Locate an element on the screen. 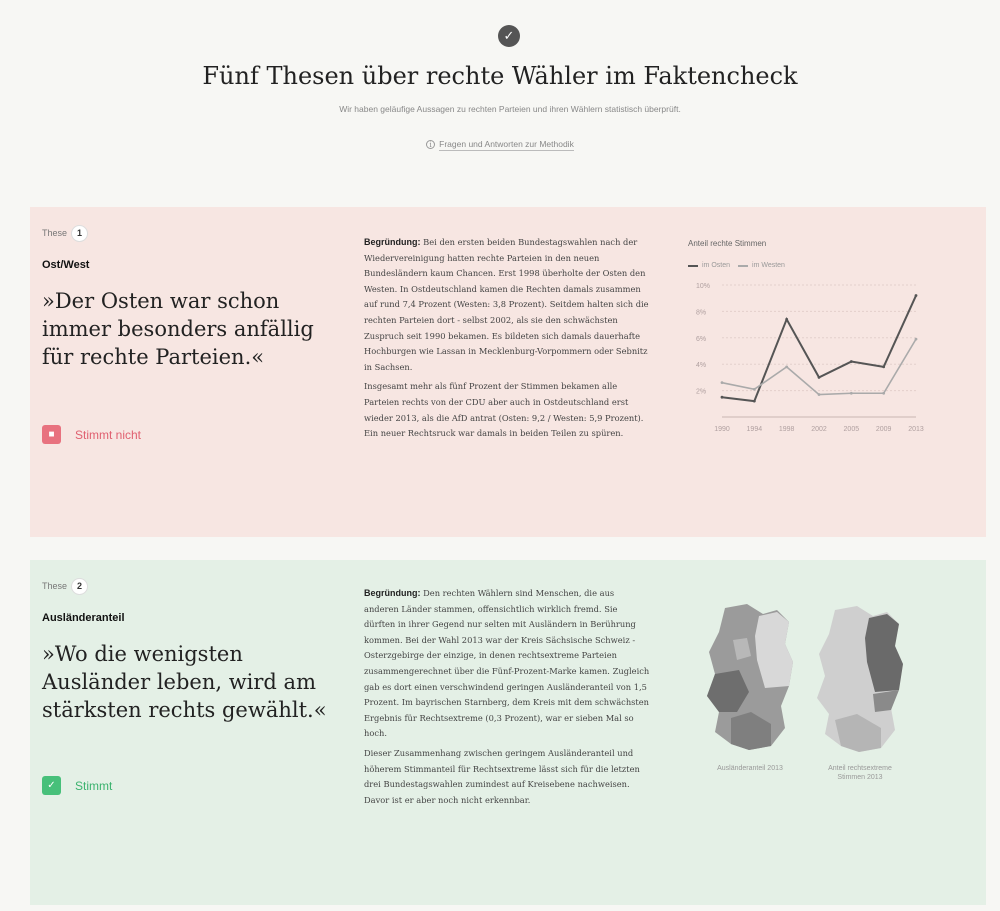 This screenshot has height=911, width=1000. thesis-label: These 2 is located at coordinates (65, 586).